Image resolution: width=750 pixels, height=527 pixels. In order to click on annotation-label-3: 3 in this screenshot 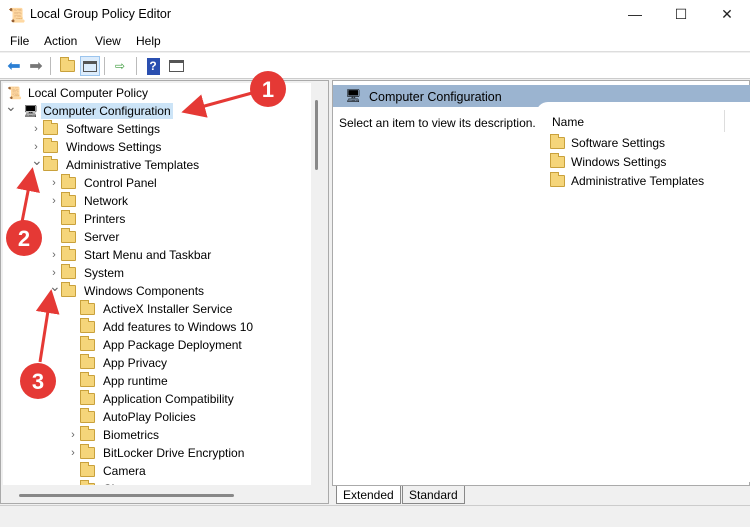, I will do `click(38, 381)`.